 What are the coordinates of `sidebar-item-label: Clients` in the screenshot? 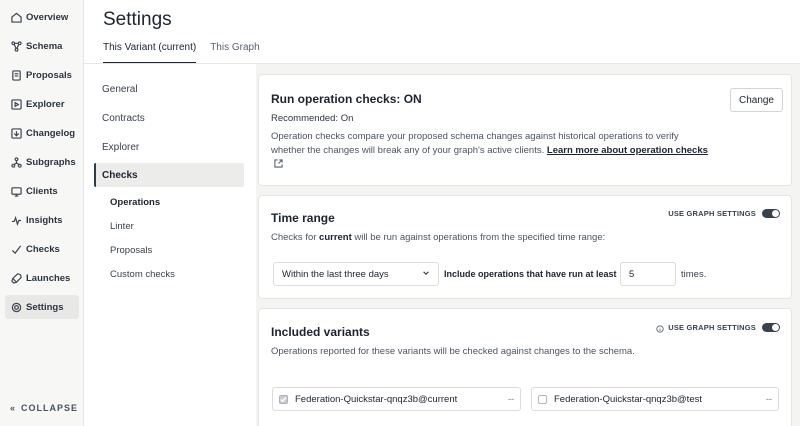 It's located at (42, 191).